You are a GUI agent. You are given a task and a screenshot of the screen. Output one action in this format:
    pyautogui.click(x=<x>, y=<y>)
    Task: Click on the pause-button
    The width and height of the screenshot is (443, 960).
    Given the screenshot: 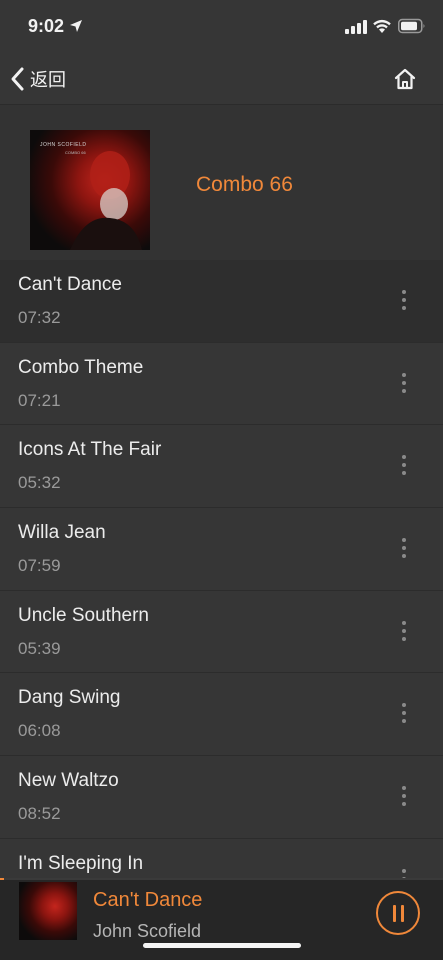 What is the action you would take?
    pyautogui.click(x=398, y=913)
    